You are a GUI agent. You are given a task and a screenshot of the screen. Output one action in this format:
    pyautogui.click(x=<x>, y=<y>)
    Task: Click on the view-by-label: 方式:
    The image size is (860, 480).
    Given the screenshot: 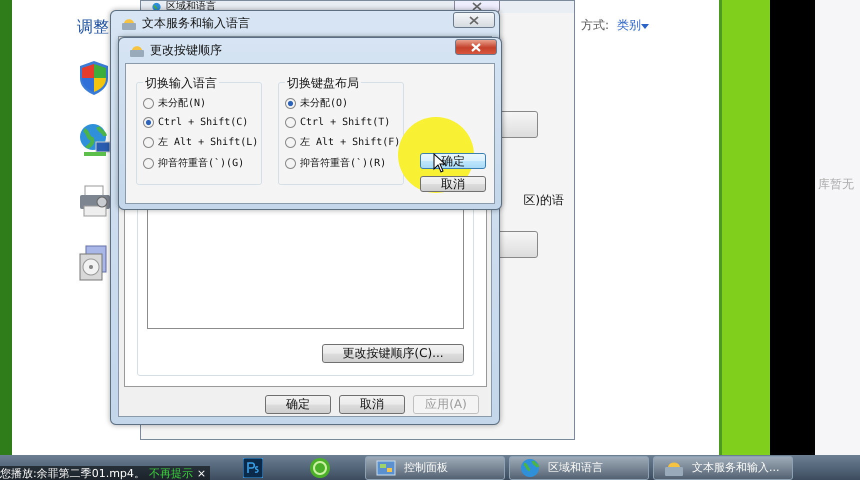 What is the action you would take?
    pyautogui.click(x=594, y=25)
    